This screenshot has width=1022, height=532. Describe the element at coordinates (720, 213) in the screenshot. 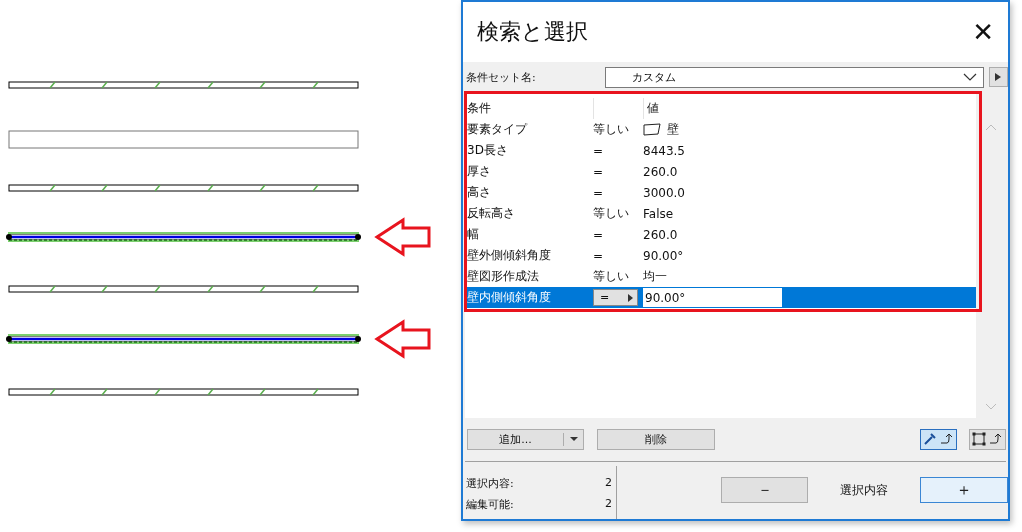

I see `criteria-row: 反転高さ 等しい False` at that location.